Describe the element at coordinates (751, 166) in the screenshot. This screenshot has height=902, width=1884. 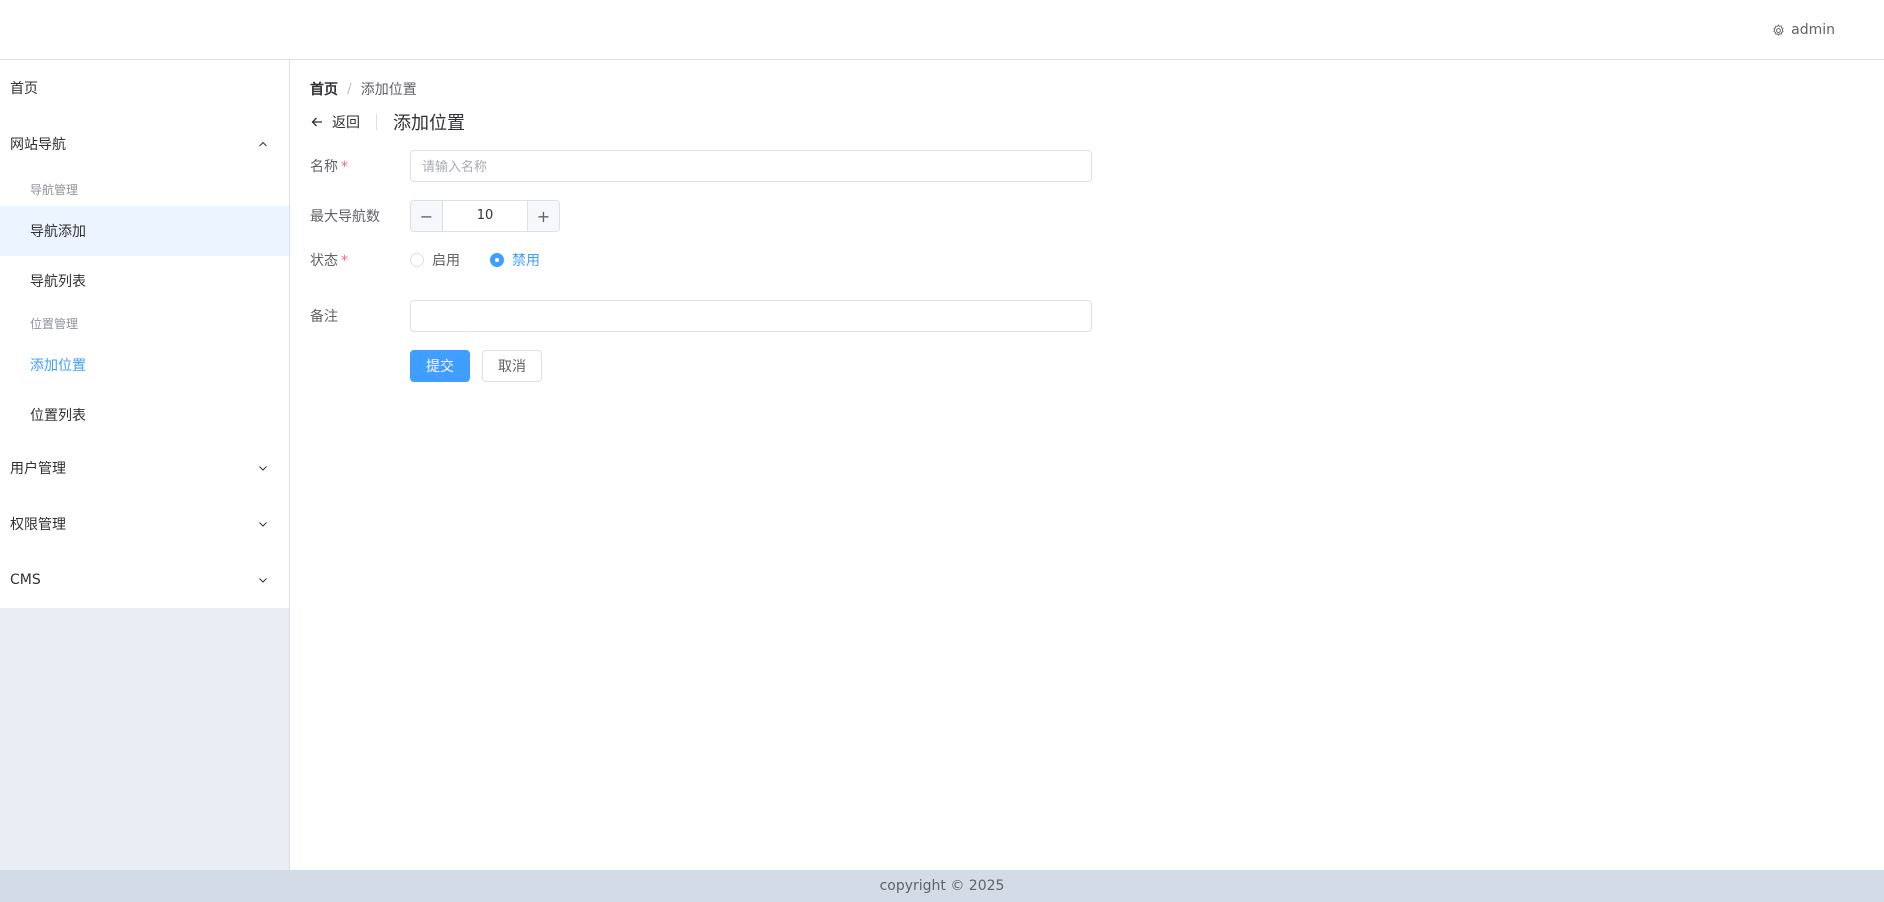
I see `name-input` at that location.